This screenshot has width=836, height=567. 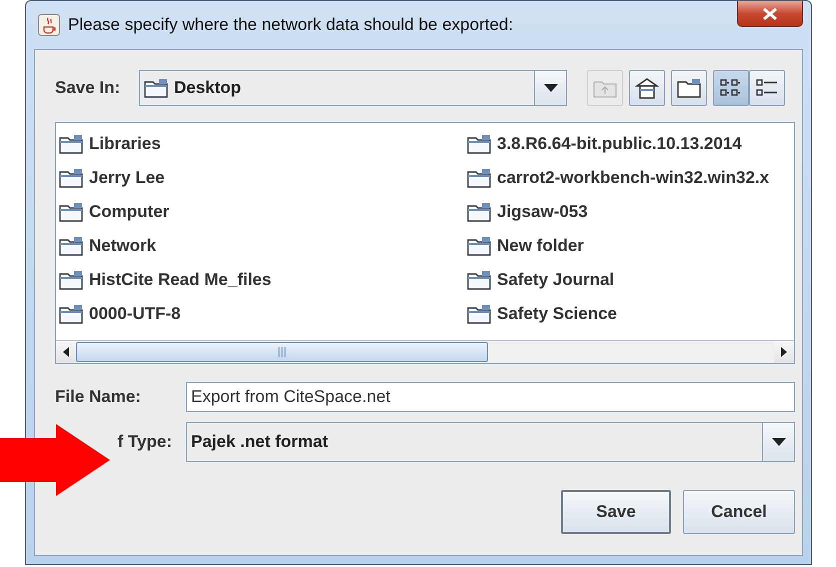 I want to click on scroll-thumb, so click(x=282, y=352).